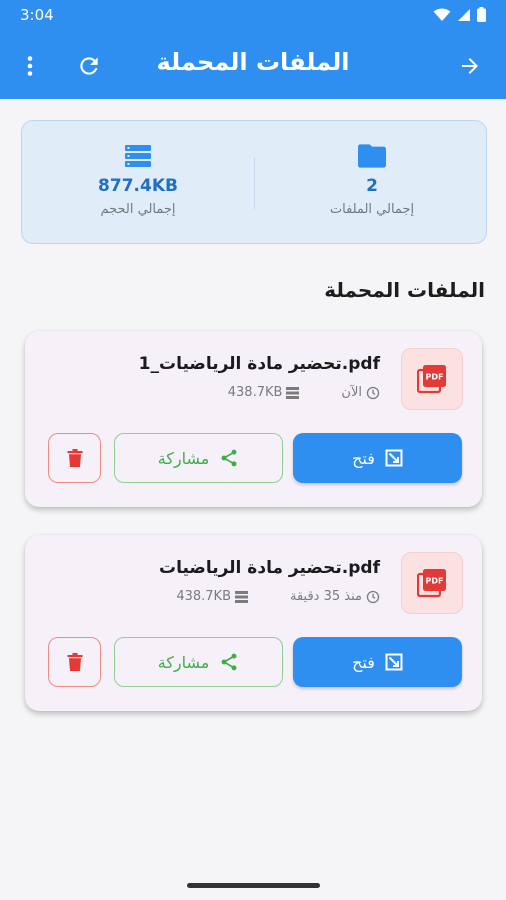 The height and width of the screenshot is (900, 506). I want to click on total-files-stat: 2 إجمالي الملفات, so click(372, 183).